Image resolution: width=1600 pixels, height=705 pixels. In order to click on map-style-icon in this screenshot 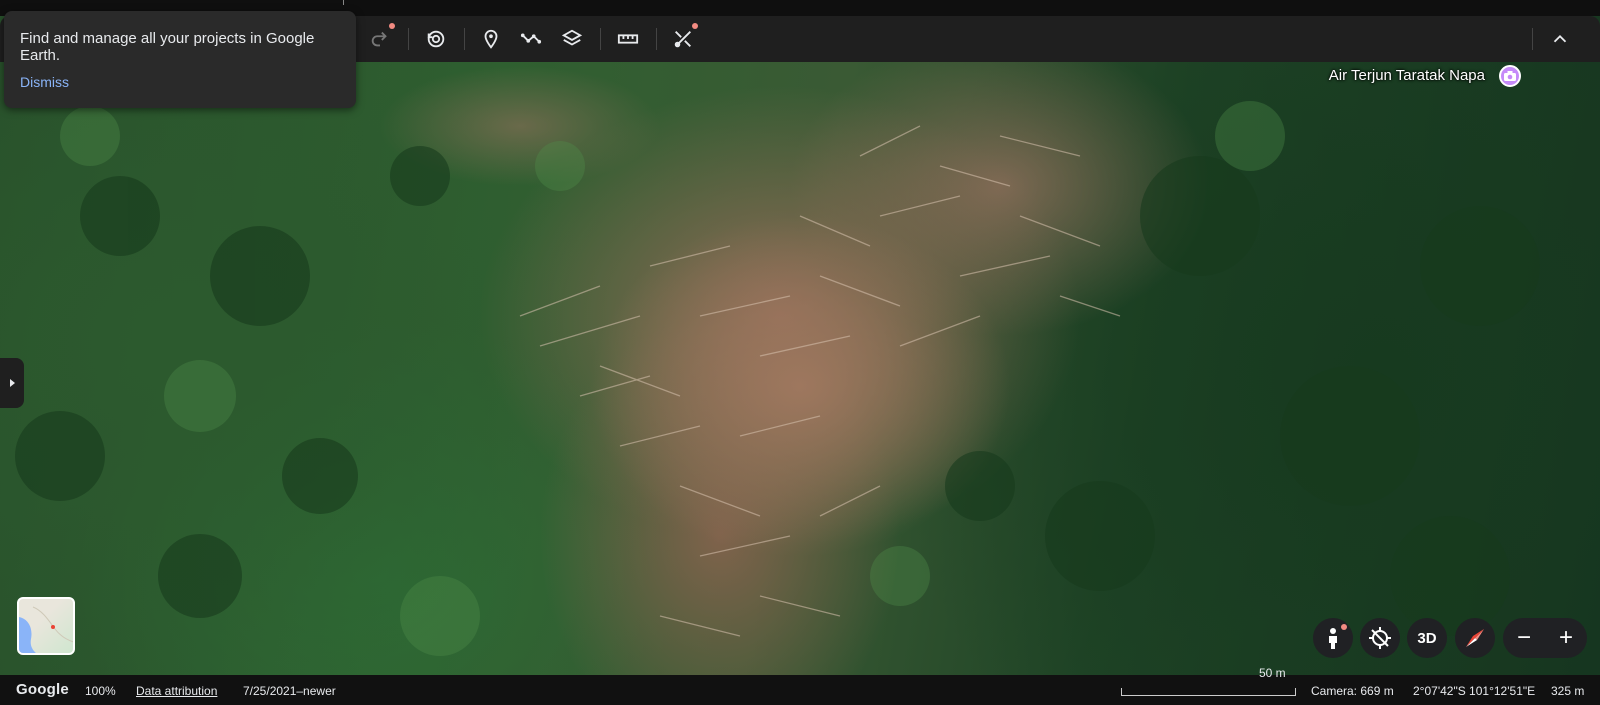, I will do `click(572, 37)`.